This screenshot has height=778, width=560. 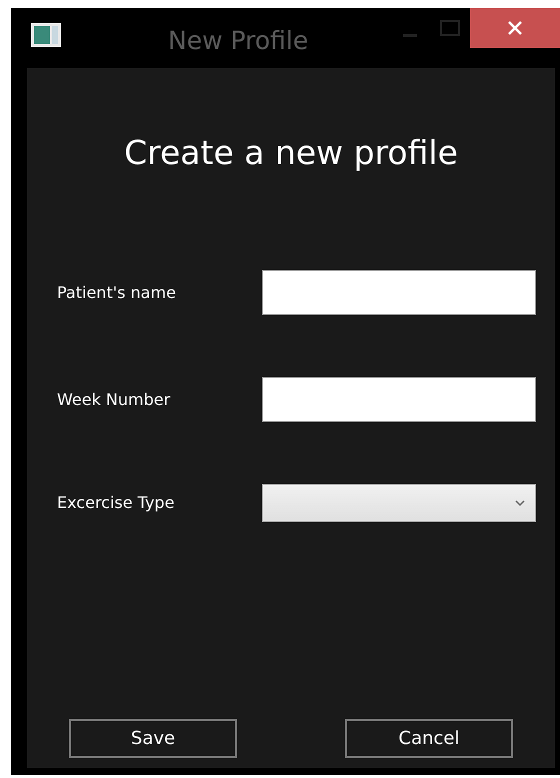 What do you see at coordinates (238, 41) in the screenshot?
I see `window-title: New Profile` at bounding box center [238, 41].